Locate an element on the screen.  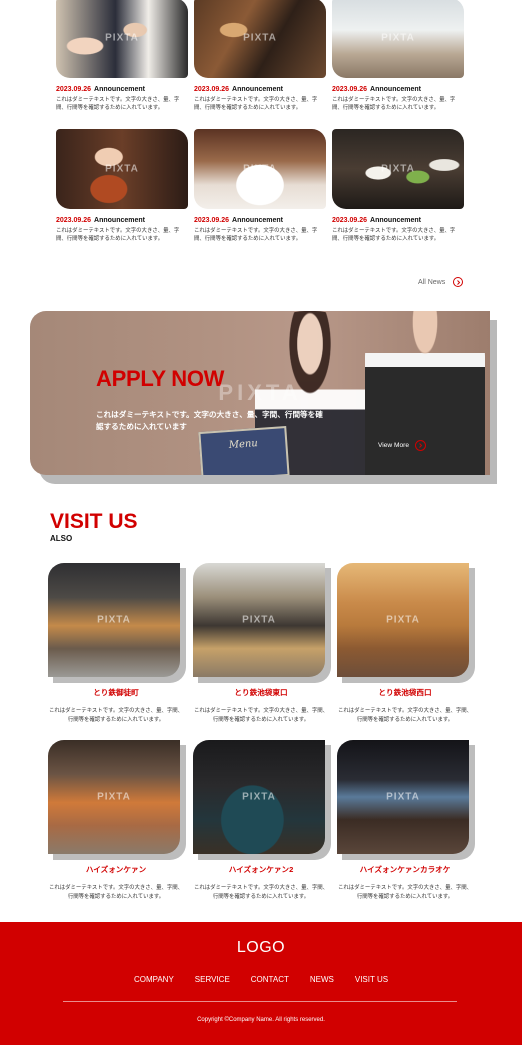
footer-nav-visit-us: VISIT US is located at coordinates (371, 979).